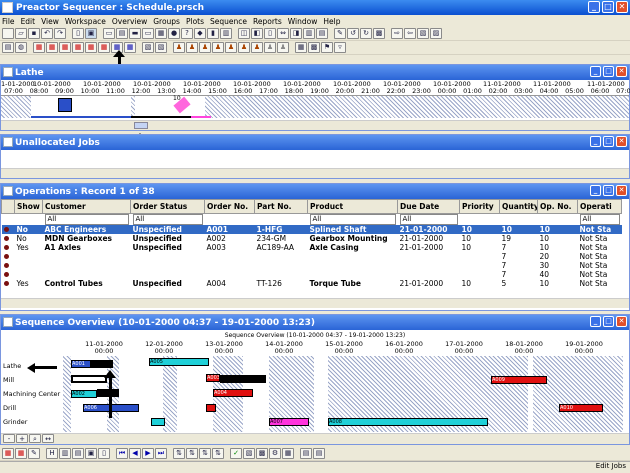 The height and width of the screenshot is (473, 630). Describe the element at coordinates (65, 47) in the screenshot. I see `red-icon-3: ▦` at that location.